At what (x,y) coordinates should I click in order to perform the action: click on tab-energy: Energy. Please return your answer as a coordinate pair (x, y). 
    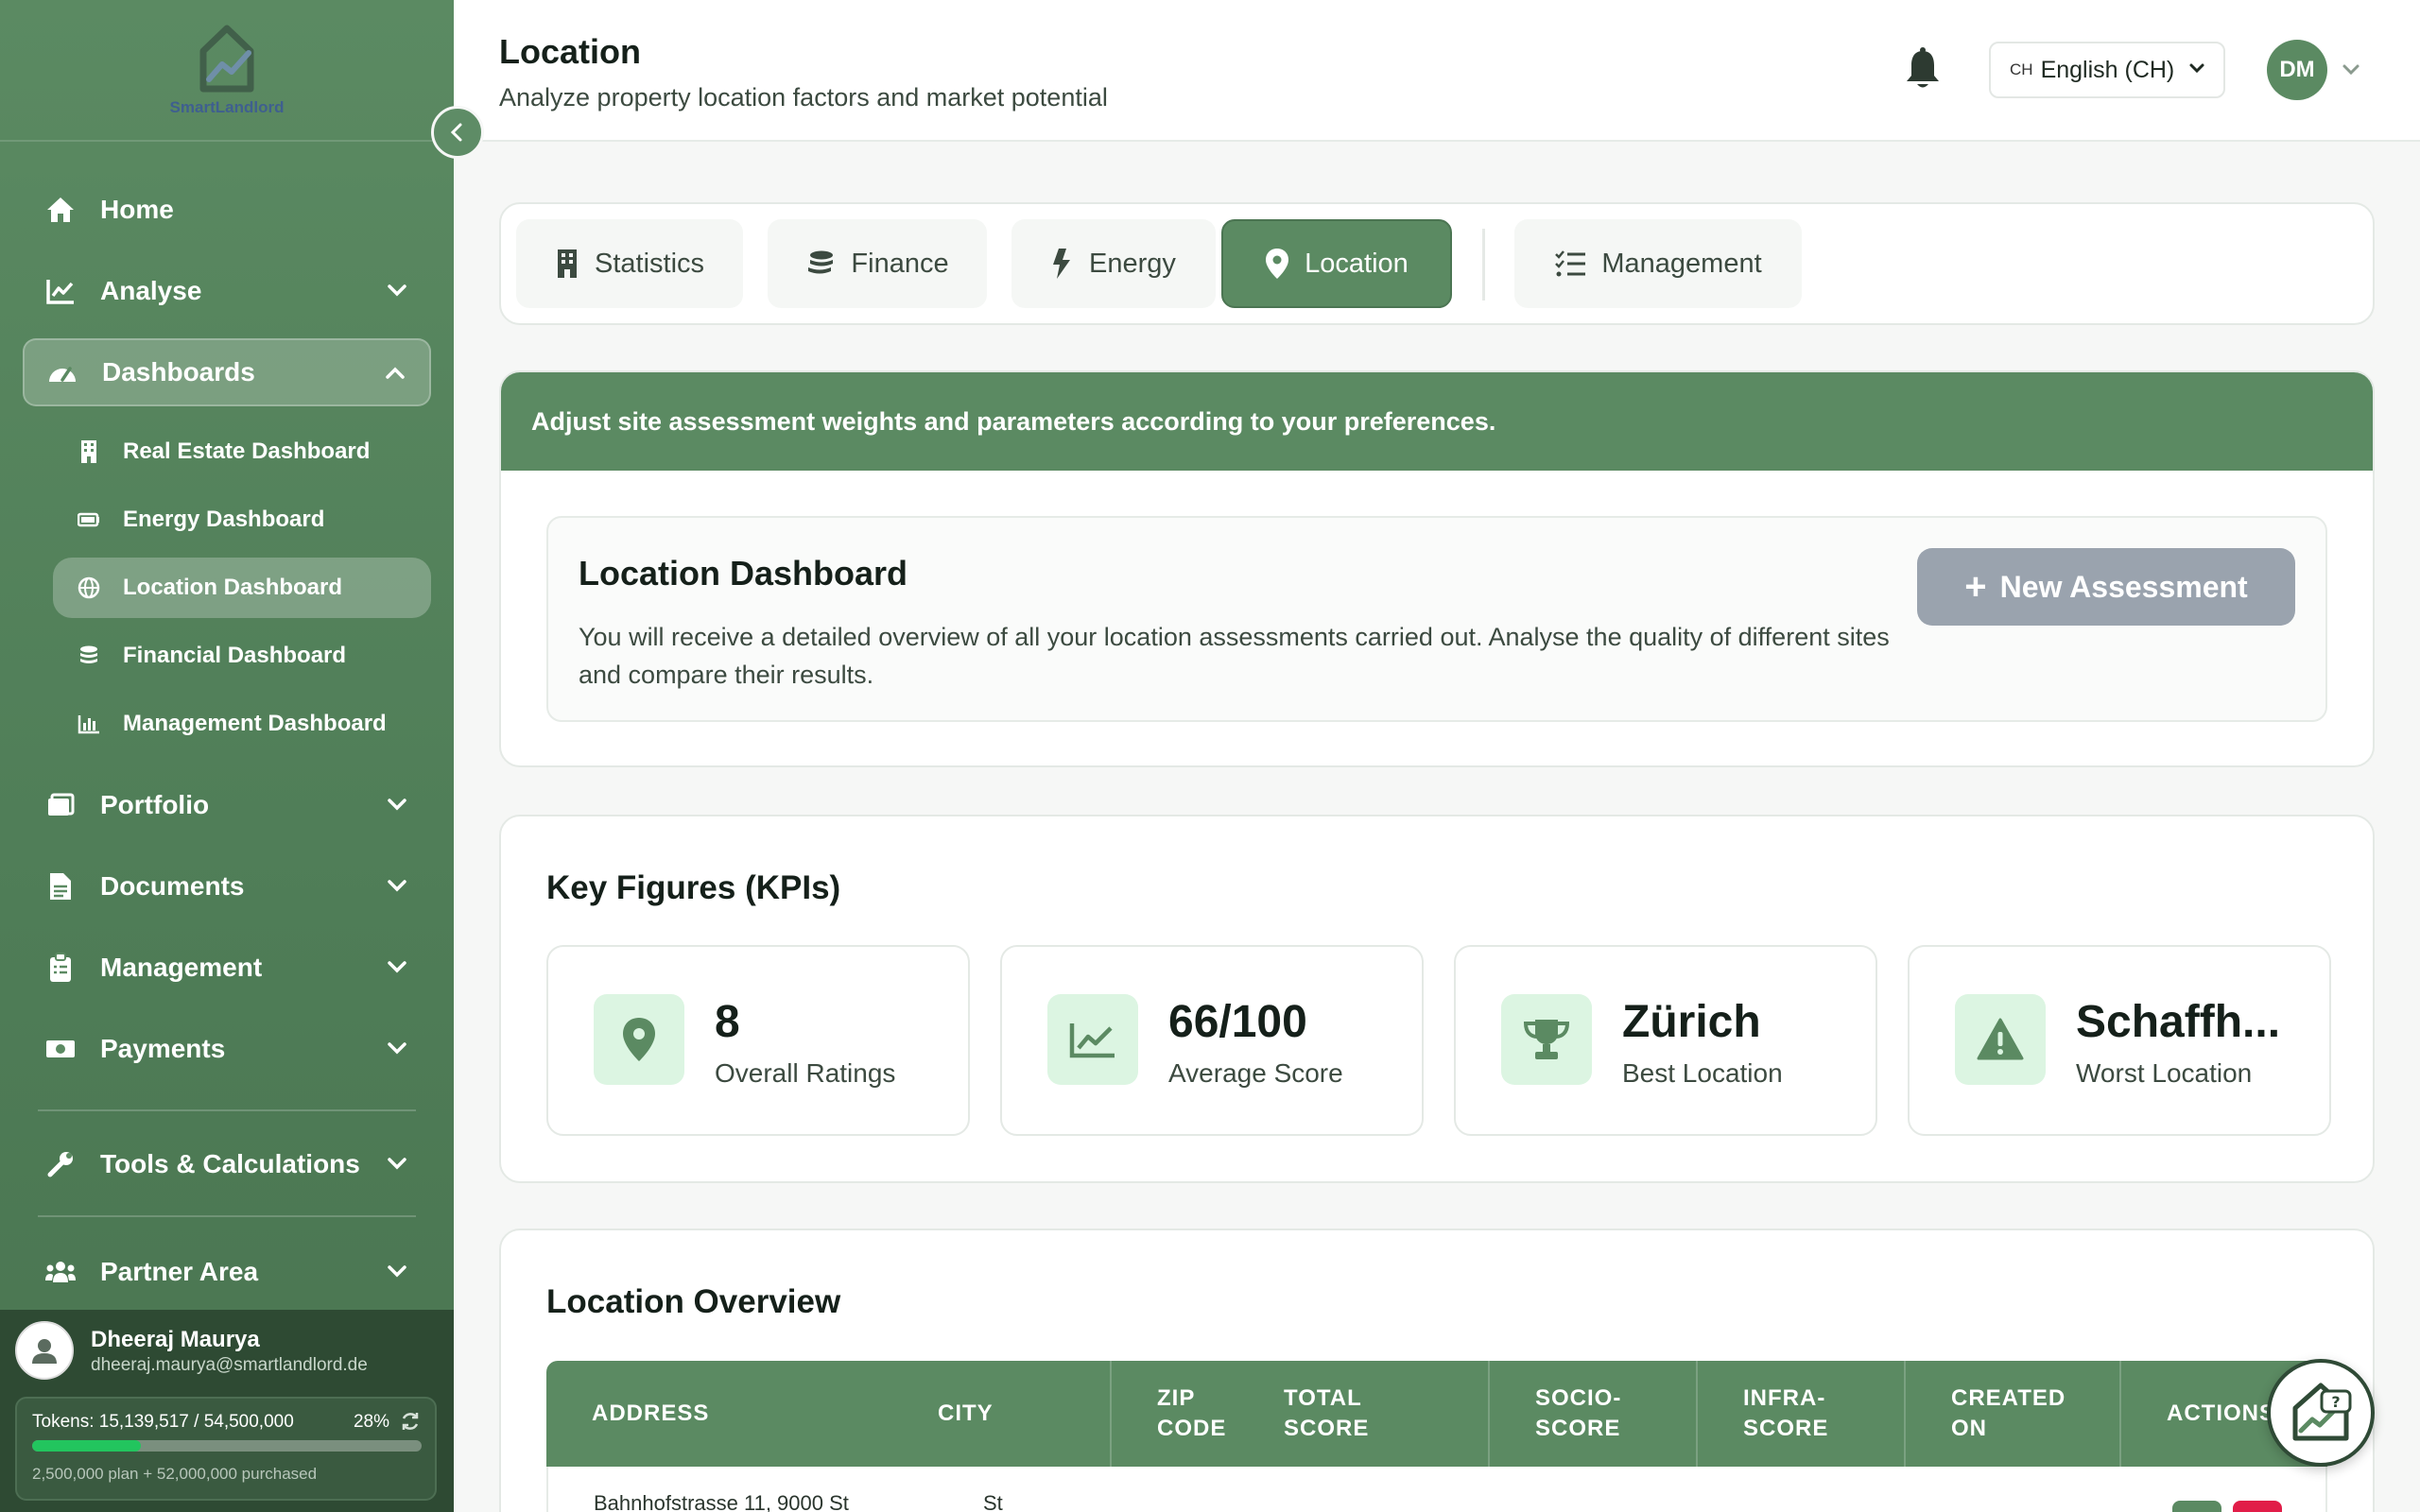
    Looking at the image, I should click on (1113, 263).